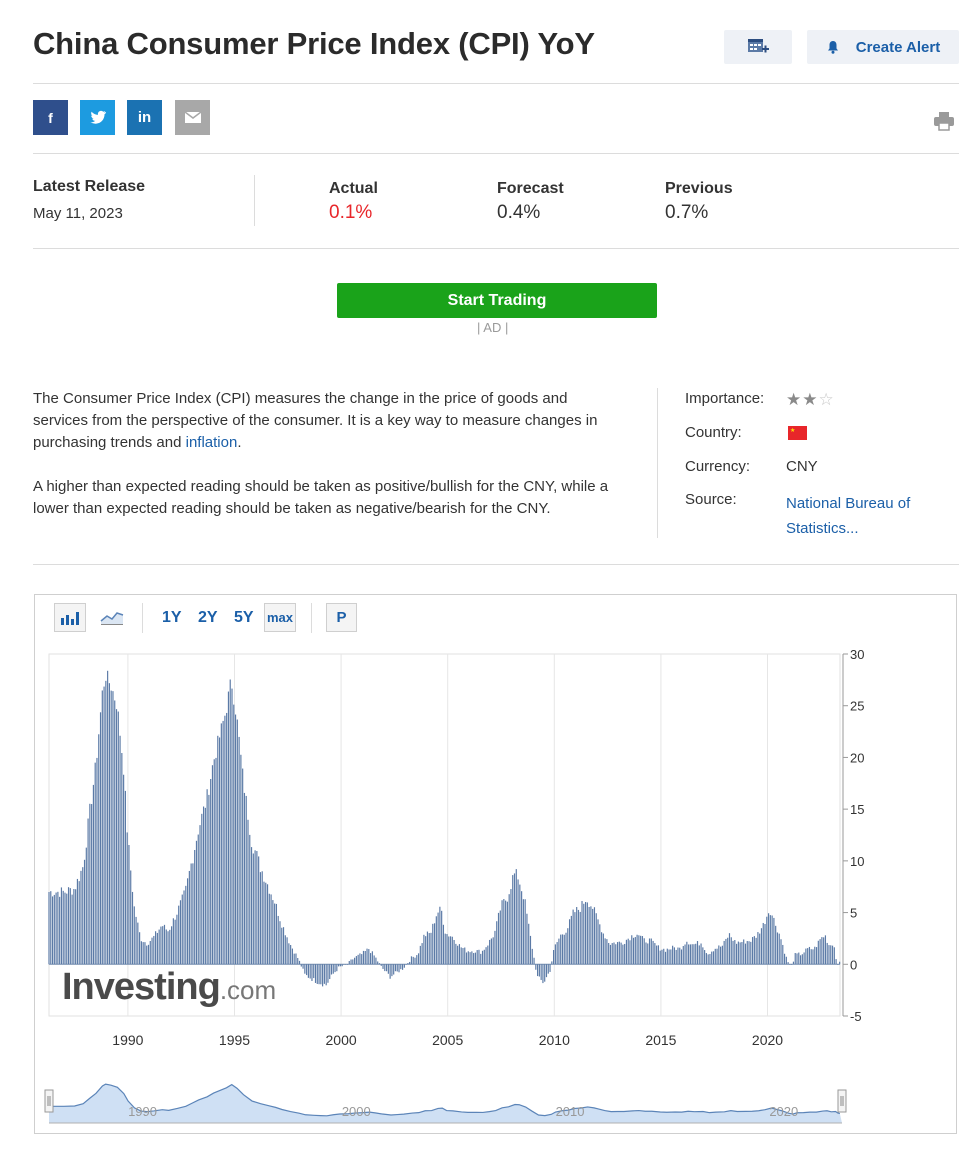 Image resolution: width=979 pixels, height=1167 pixels. Describe the element at coordinates (857, 861) in the screenshot. I see `y-tick-label: 10` at that location.